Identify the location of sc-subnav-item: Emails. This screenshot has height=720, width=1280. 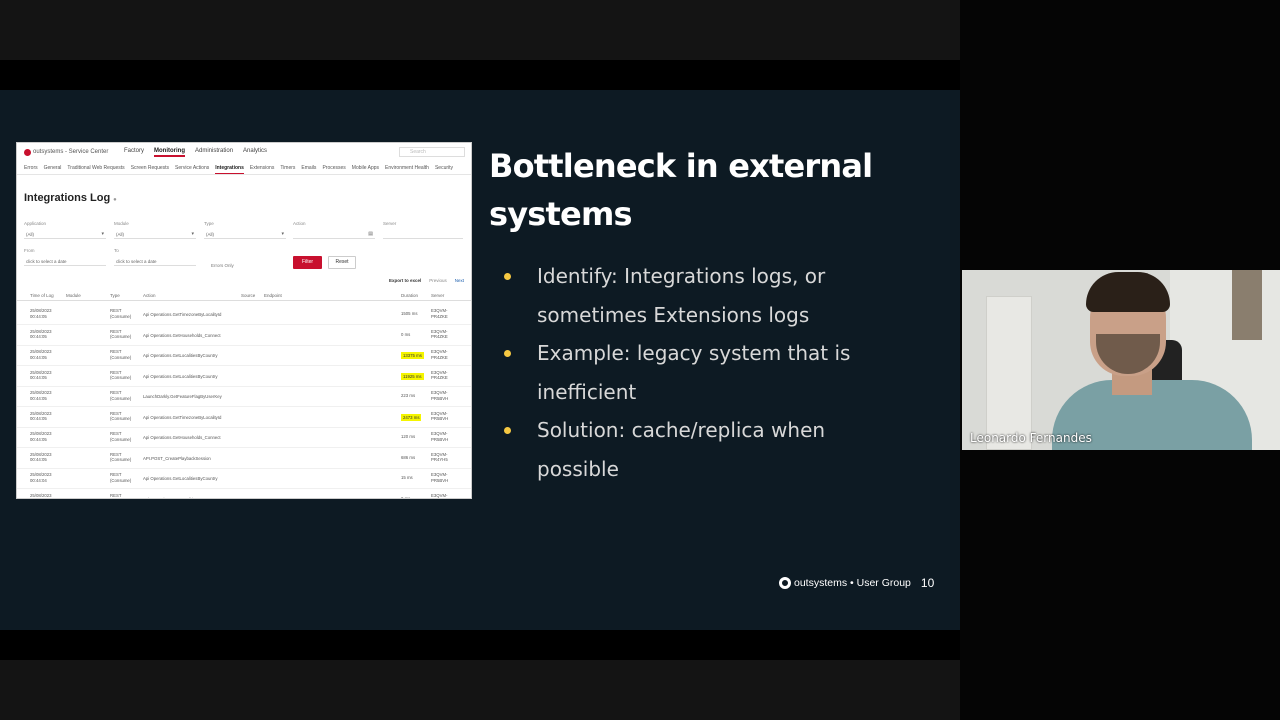
(309, 168).